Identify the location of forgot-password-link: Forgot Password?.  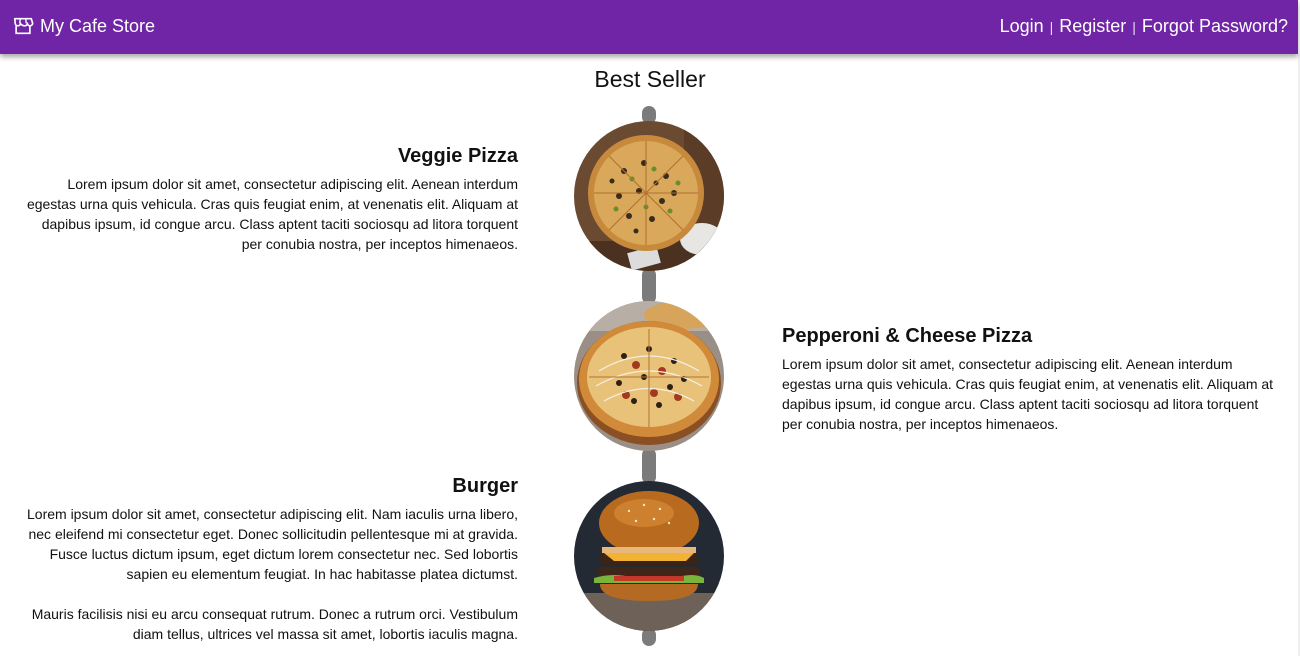
(1215, 26).